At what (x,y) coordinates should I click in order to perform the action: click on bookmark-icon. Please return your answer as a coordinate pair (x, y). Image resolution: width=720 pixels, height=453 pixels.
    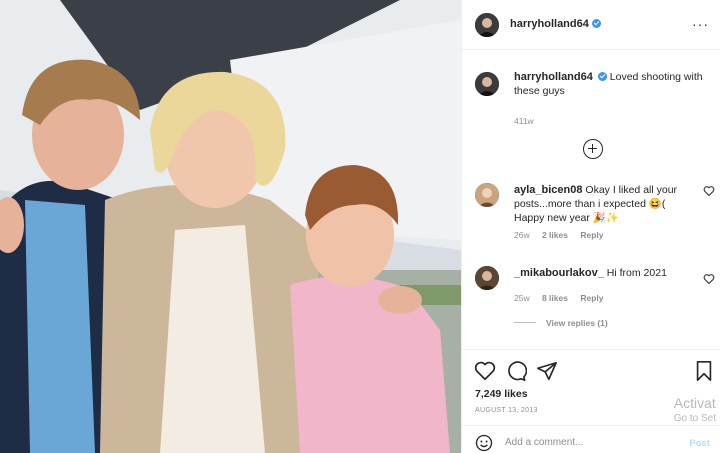
    Looking at the image, I should click on (704, 371).